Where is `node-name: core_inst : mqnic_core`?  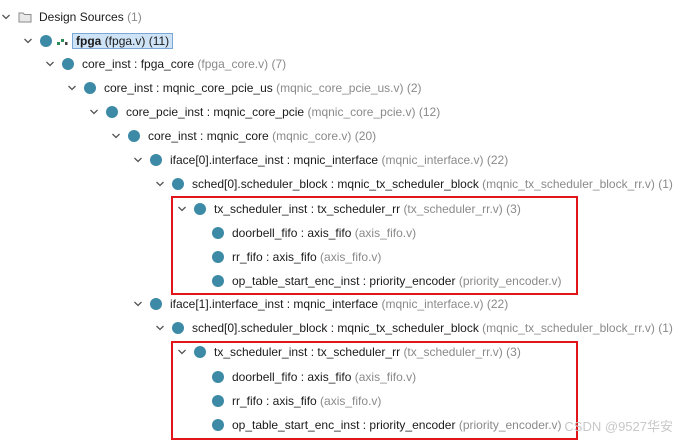 node-name: core_inst : mqnic_core is located at coordinates (208, 136).